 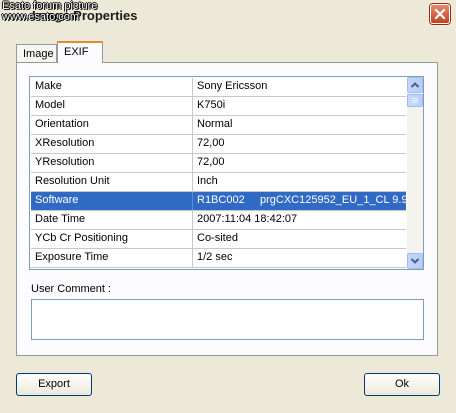 What do you see at coordinates (247, 219) in the screenshot?
I see `exif-value: 2007:11:04 18:42:07` at bounding box center [247, 219].